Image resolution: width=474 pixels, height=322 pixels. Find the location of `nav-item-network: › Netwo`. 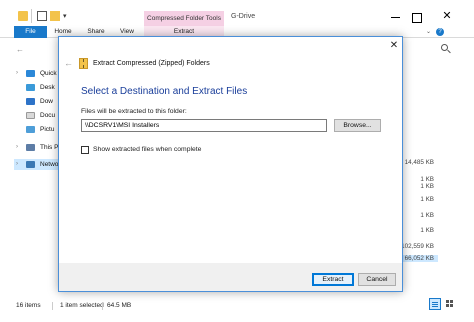

nav-item-network: › Netwo is located at coordinates (36, 164).